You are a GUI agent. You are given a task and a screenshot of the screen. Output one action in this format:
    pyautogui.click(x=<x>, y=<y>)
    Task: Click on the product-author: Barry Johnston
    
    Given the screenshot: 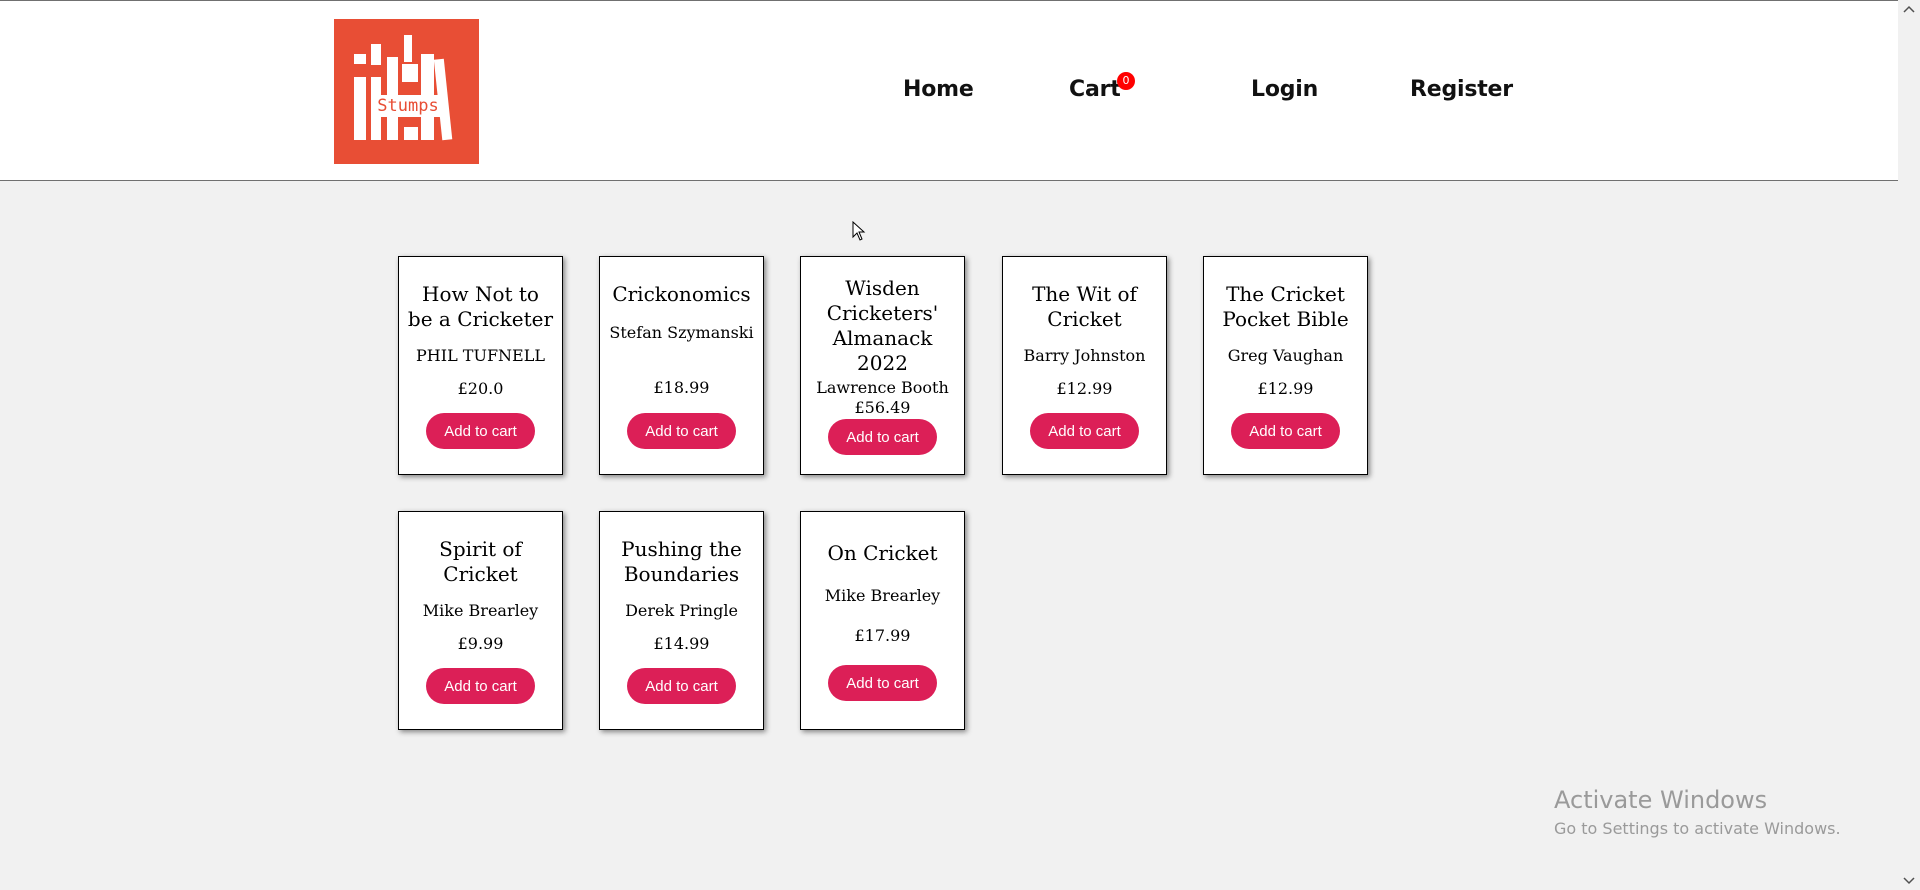 What is the action you would take?
    pyautogui.click(x=1084, y=355)
    